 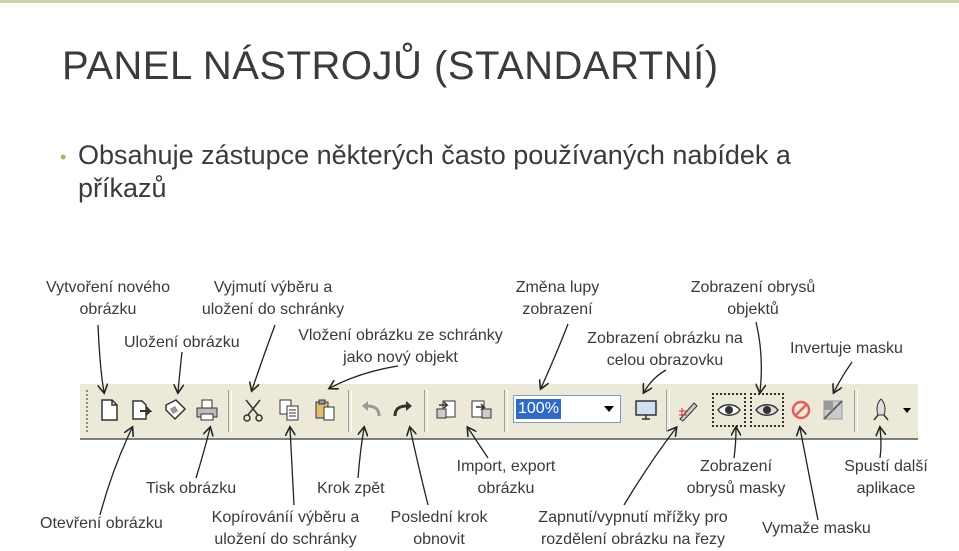 I want to click on remove-mask-icon, so click(x=801, y=410).